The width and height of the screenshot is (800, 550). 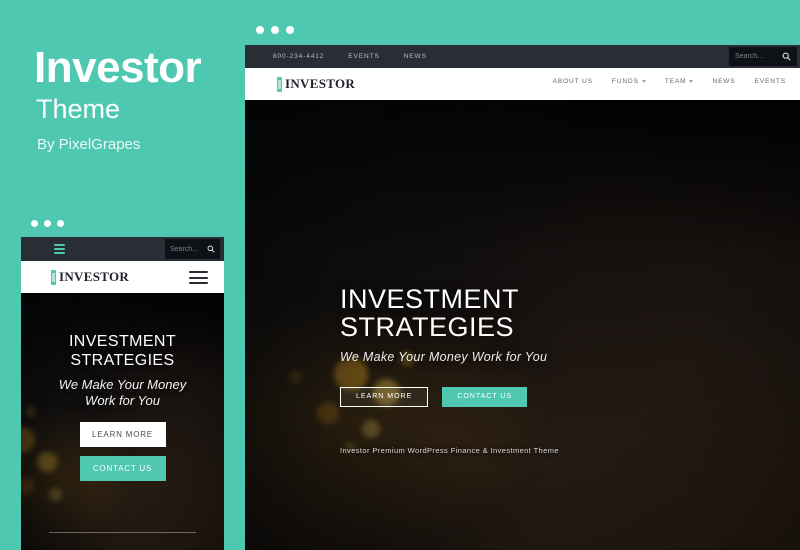 I want to click on desktop-hero-buttons: LEARN MORE CONTACT US, so click(x=449, y=396).